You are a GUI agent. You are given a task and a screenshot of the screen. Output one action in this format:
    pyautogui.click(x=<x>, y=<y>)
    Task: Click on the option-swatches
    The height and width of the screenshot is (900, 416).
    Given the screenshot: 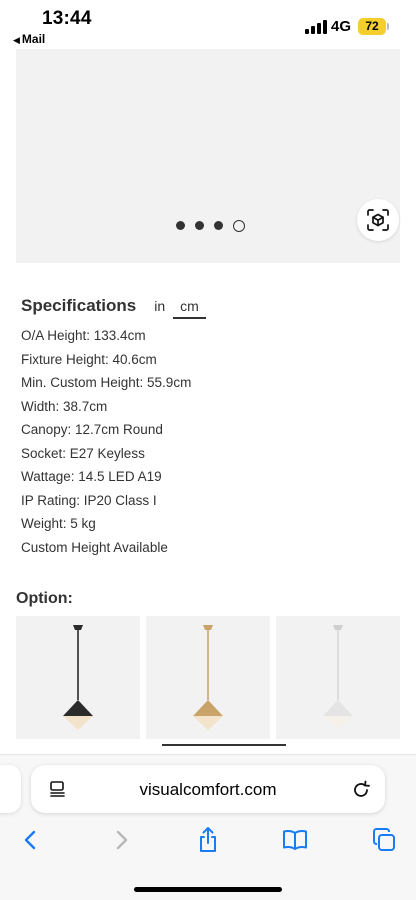 What is the action you would take?
    pyautogui.click(x=208, y=682)
    